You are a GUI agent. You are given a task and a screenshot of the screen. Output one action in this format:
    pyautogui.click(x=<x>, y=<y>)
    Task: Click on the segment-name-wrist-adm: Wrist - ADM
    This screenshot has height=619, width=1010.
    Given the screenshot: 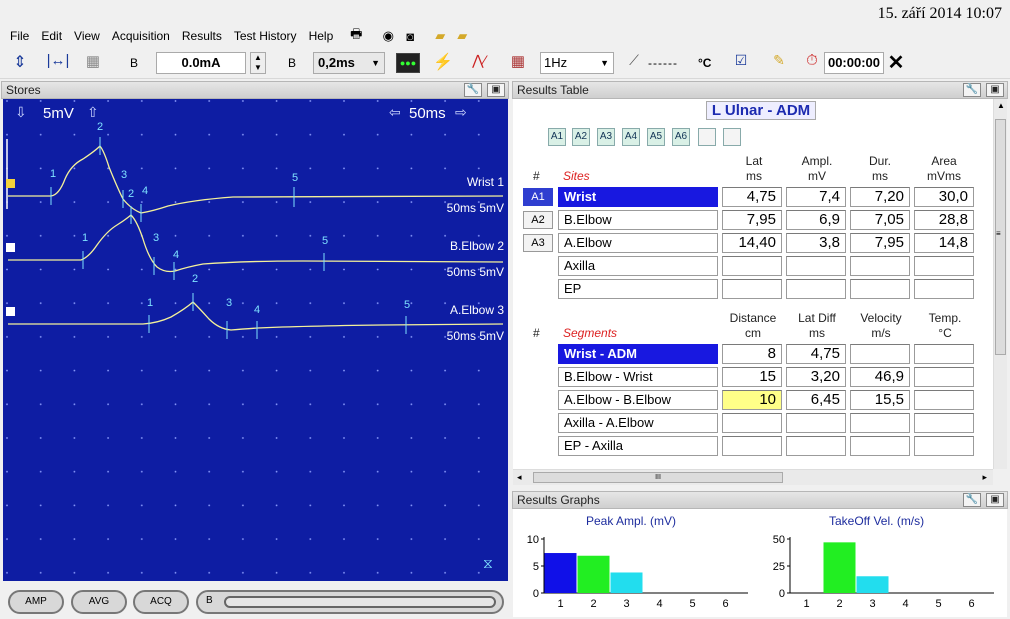 What is the action you would take?
    pyautogui.click(x=638, y=354)
    